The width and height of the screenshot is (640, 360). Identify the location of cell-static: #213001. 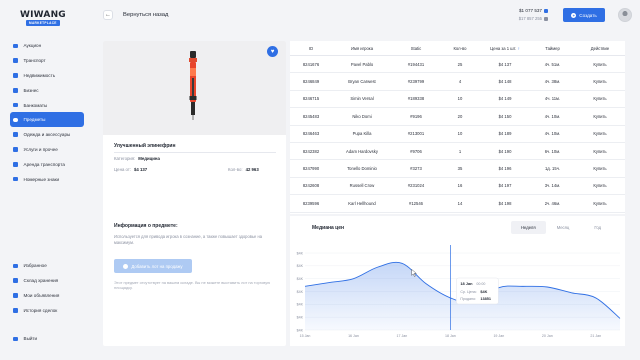
(416, 134).